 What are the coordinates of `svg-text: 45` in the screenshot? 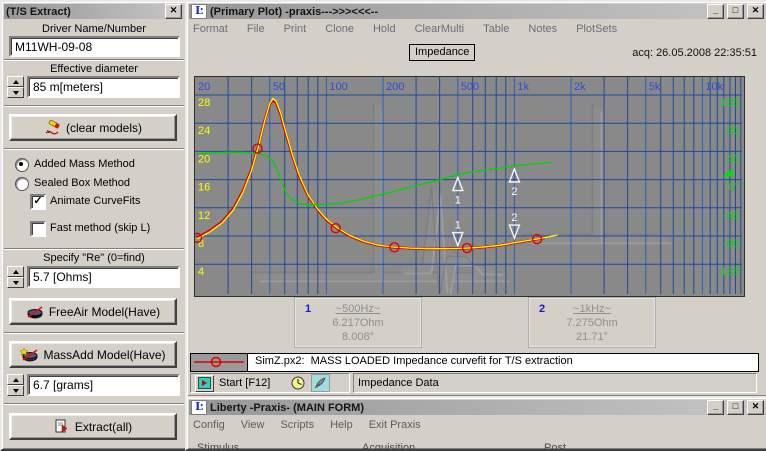 It's located at (733, 159).